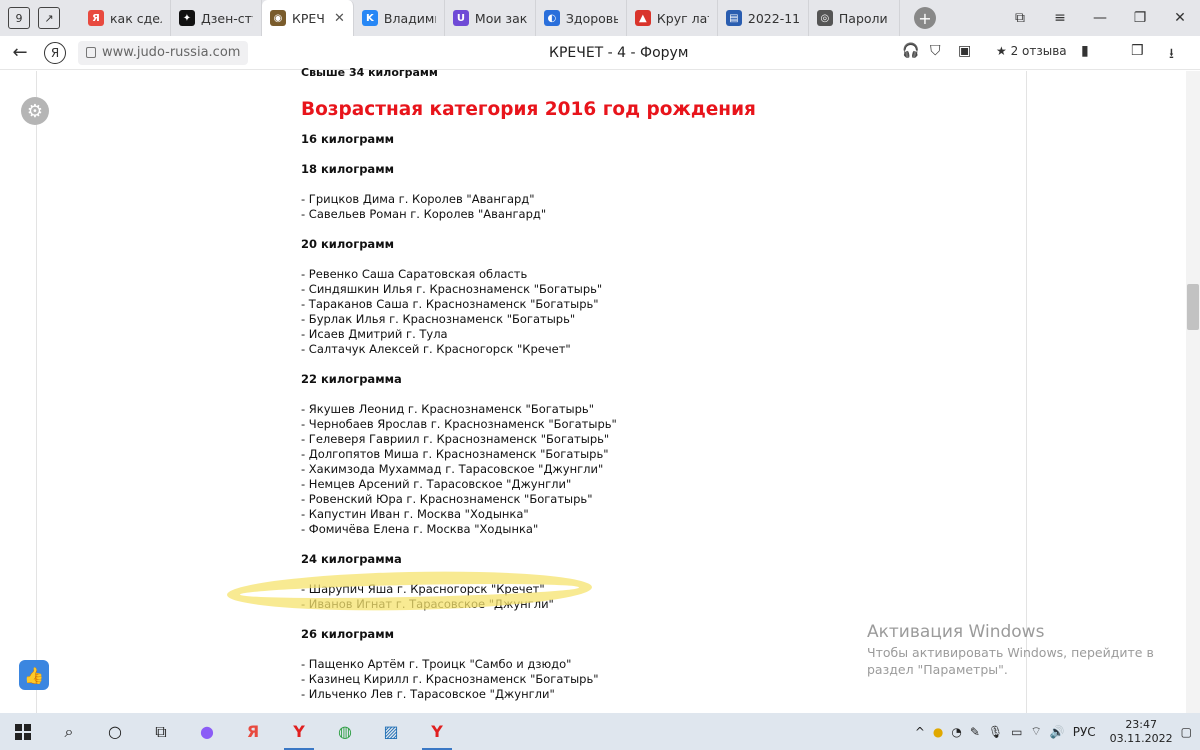 This screenshot has height=750, width=1200. Describe the element at coordinates (69, 731) in the screenshot. I see `search-icon: ⌕` at that location.